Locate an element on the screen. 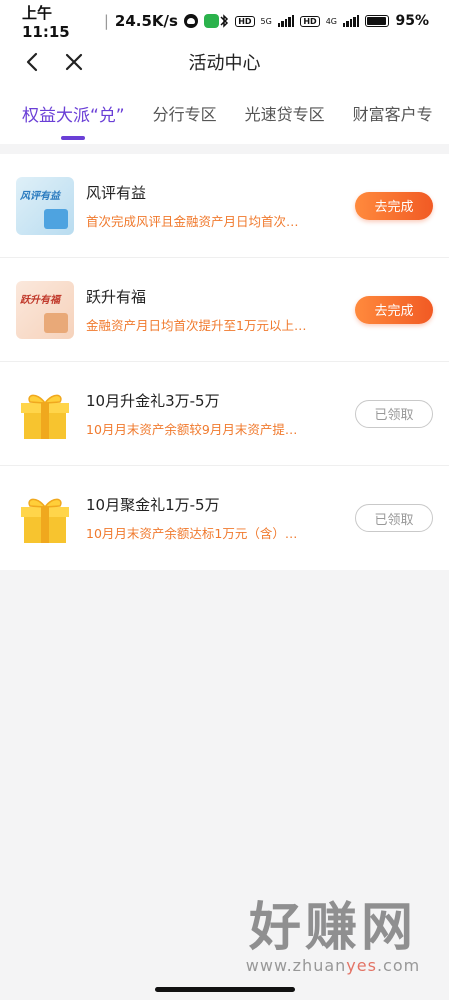  watermark-url-highlight: yes is located at coordinates (361, 965).